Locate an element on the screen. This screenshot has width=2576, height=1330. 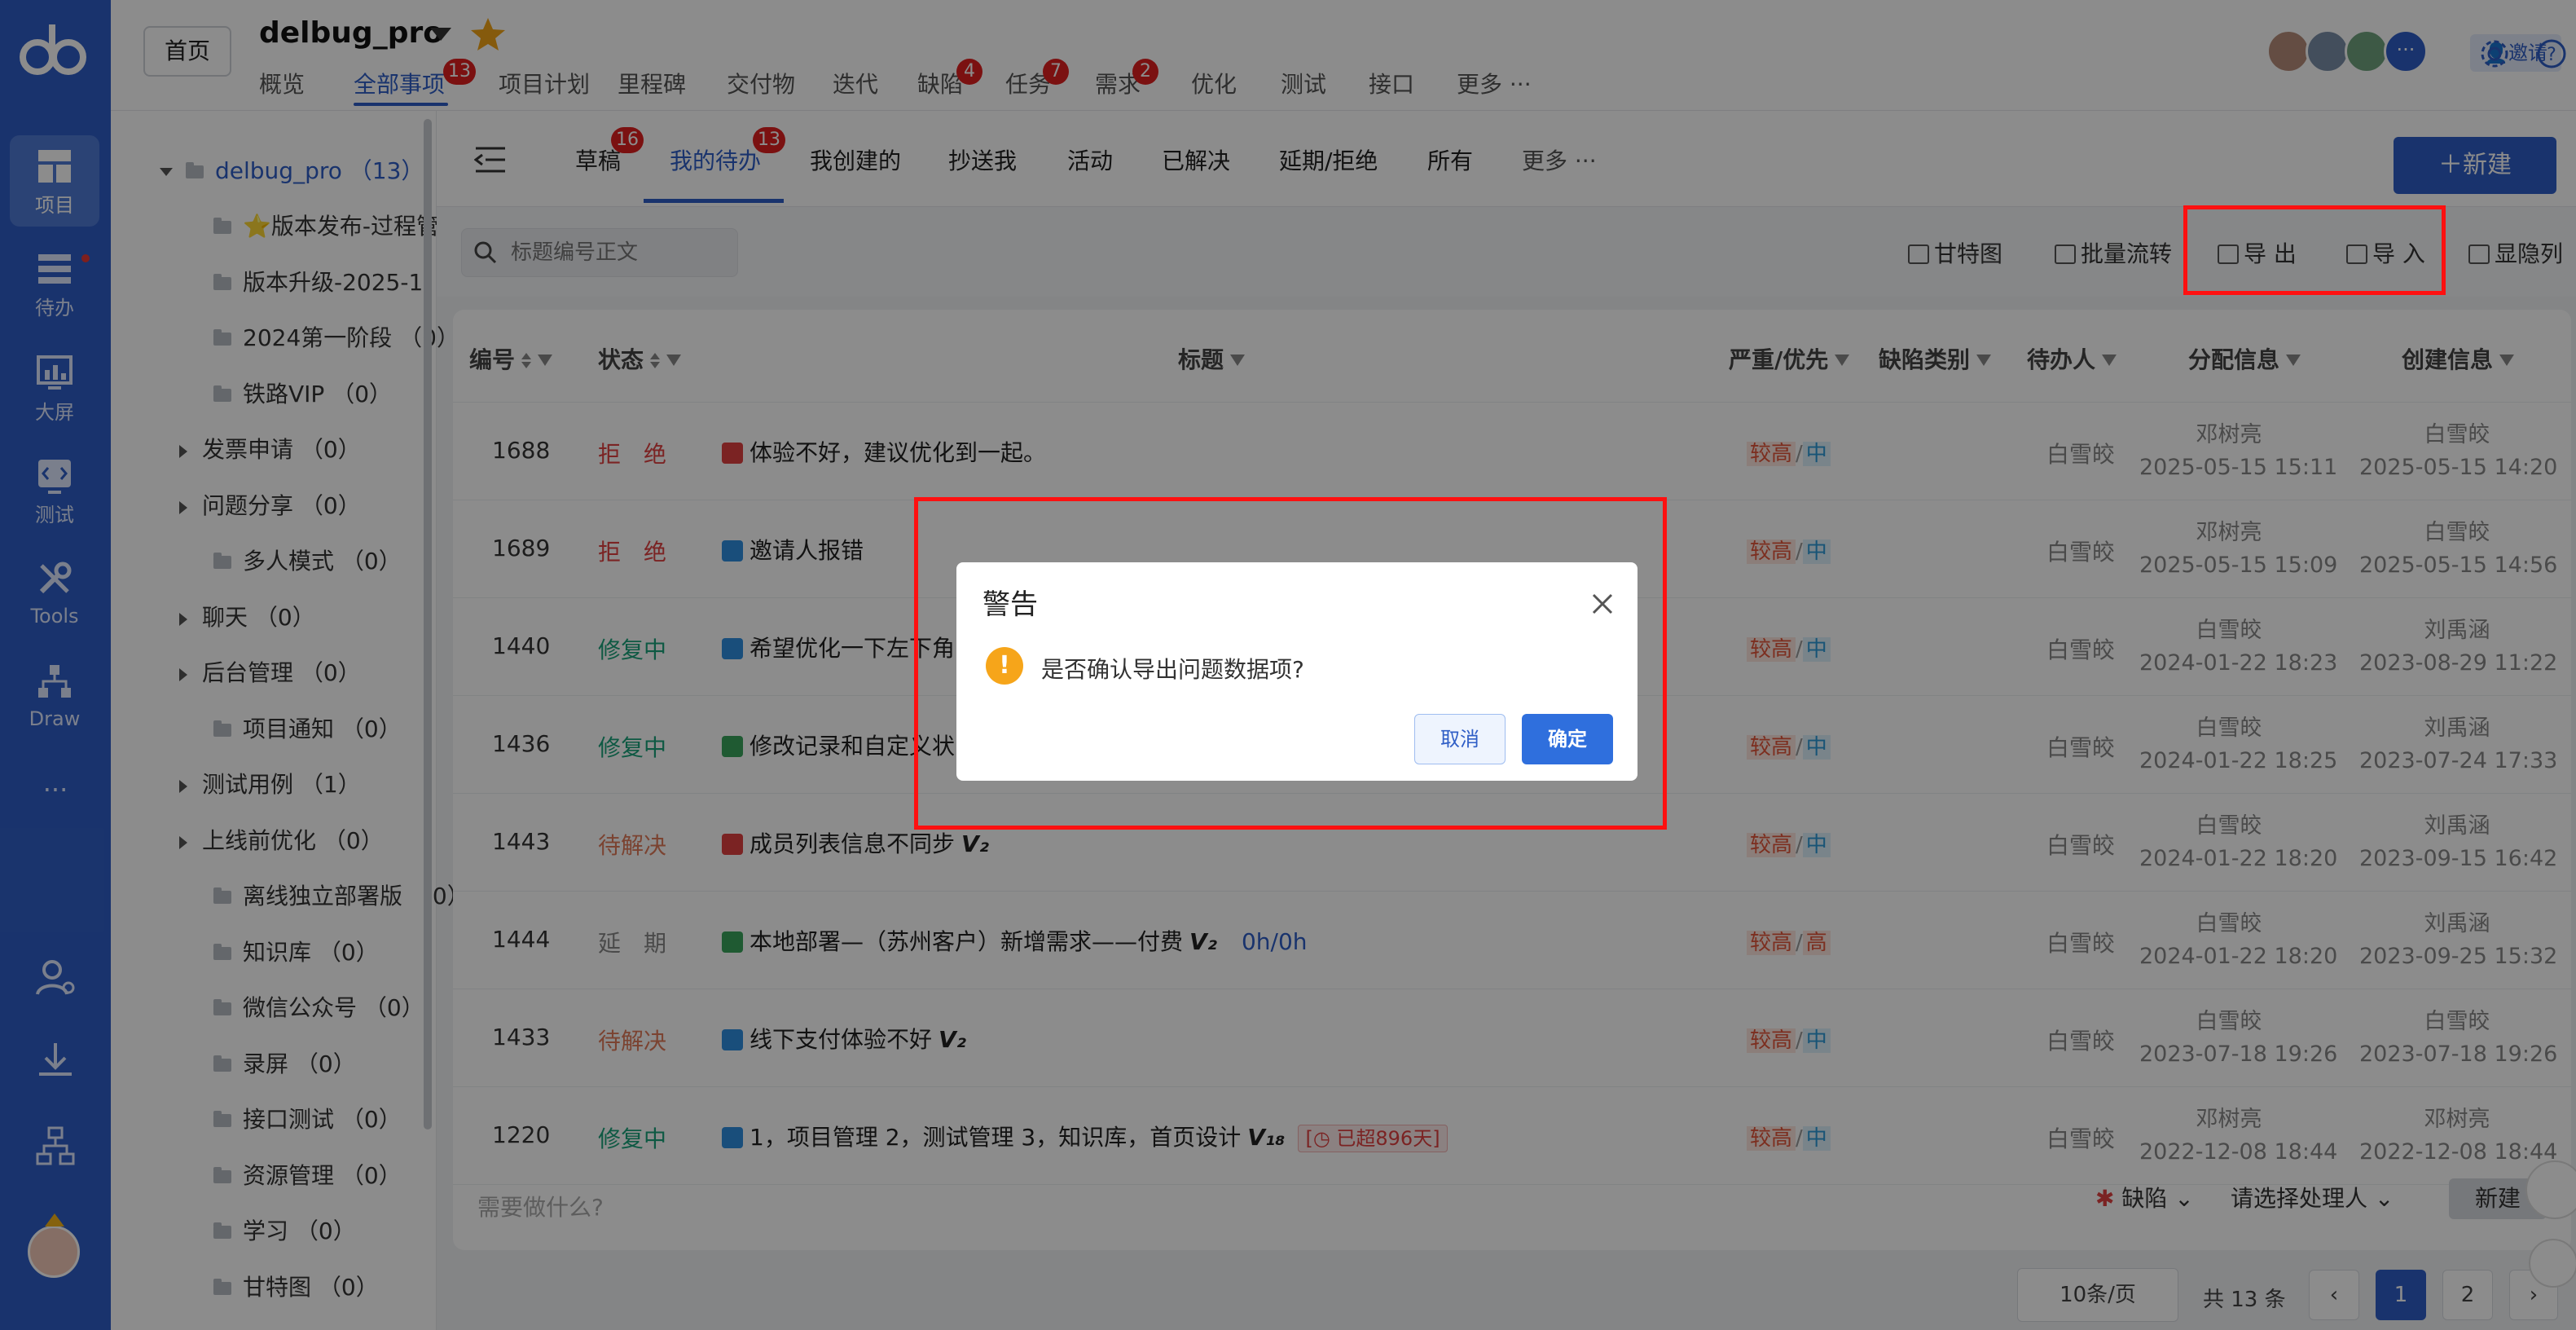
close-icon is located at coordinates (1602, 604).